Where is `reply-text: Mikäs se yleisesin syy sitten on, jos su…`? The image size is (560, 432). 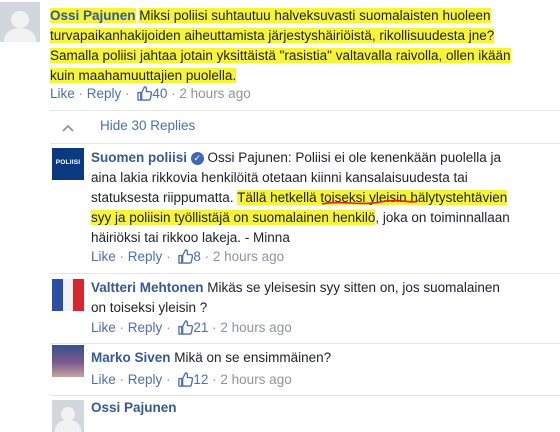 reply-text: Mikäs se yleisesin syy sitten on, jos su… is located at coordinates (351, 287).